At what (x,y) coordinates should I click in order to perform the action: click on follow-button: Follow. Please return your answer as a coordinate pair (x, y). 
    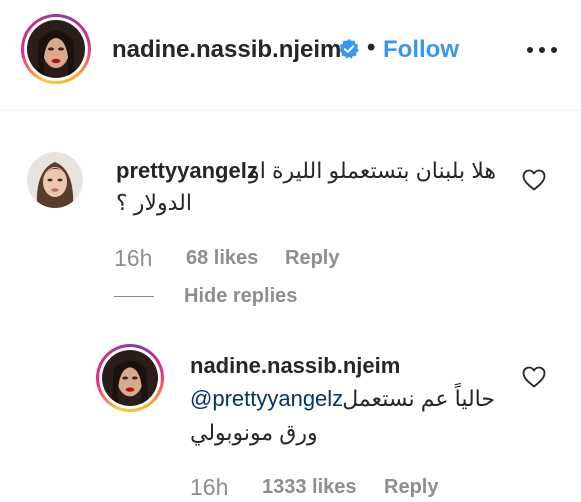
    Looking at the image, I should click on (421, 50).